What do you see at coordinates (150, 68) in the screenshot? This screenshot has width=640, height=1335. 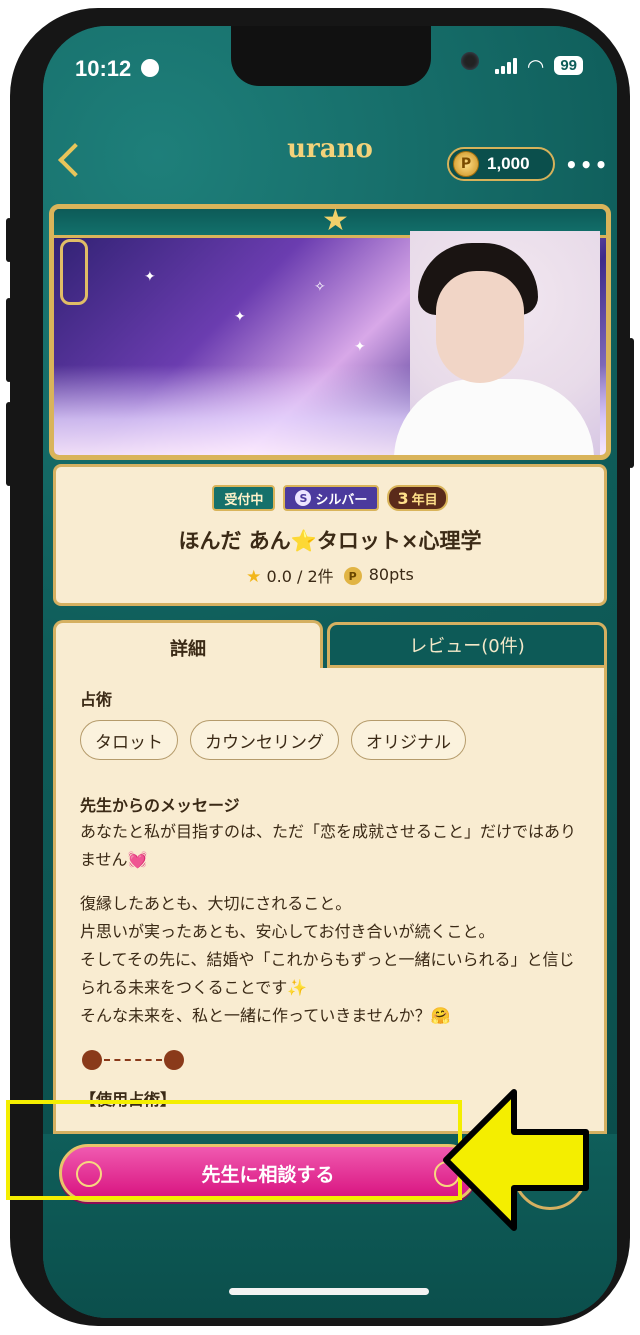 I see `screen-record-icon` at bounding box center [150, 68].